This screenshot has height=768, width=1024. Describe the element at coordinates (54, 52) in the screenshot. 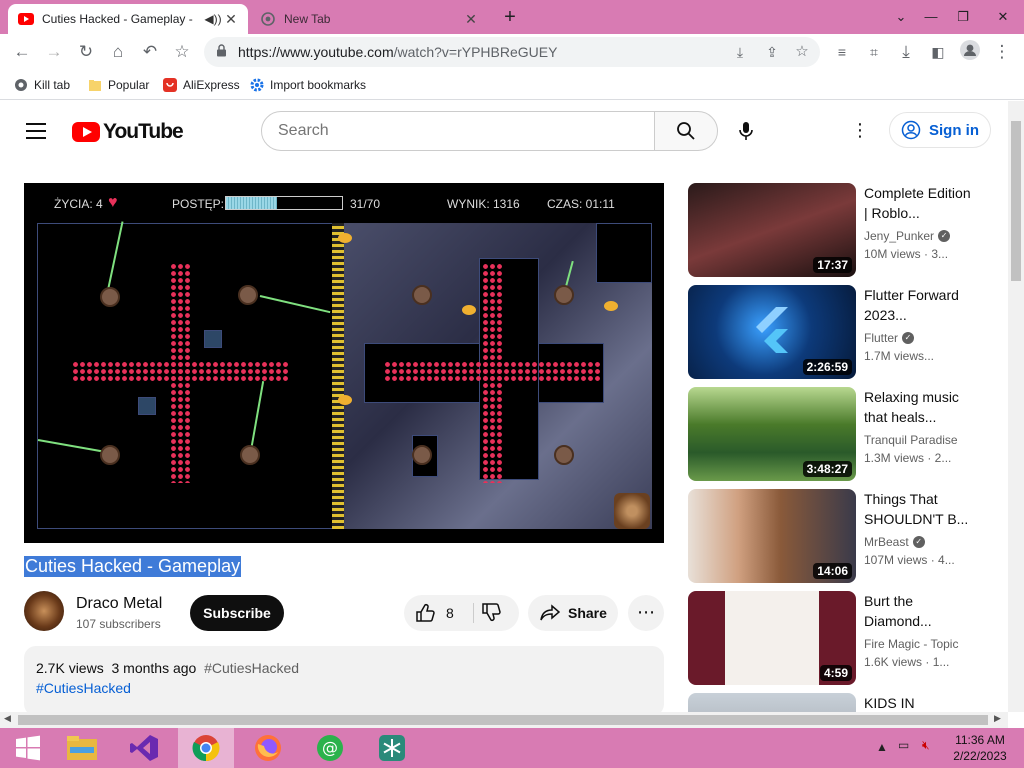

I see `forward-arrow-icon: →` at that location.